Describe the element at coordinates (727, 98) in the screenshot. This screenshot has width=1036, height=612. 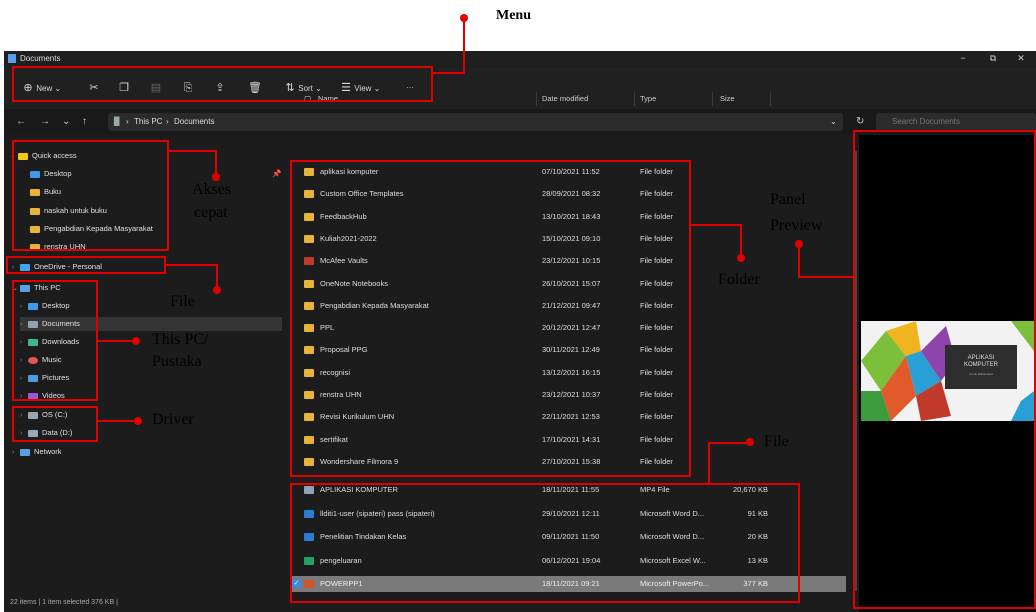
I see `column-size: Size` at that location.